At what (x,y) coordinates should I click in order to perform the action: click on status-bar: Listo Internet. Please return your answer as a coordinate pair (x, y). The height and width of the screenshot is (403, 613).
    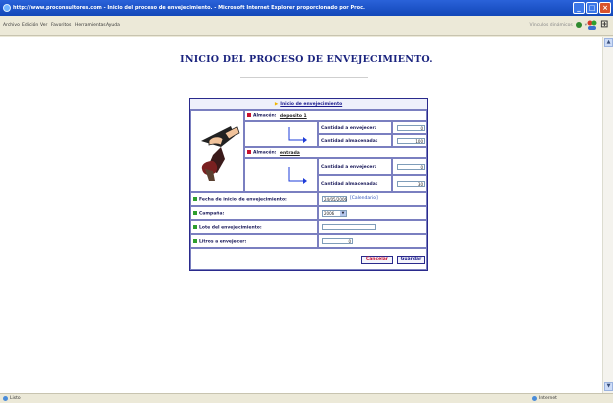
    Looking at the image, I should click on (306, 398).